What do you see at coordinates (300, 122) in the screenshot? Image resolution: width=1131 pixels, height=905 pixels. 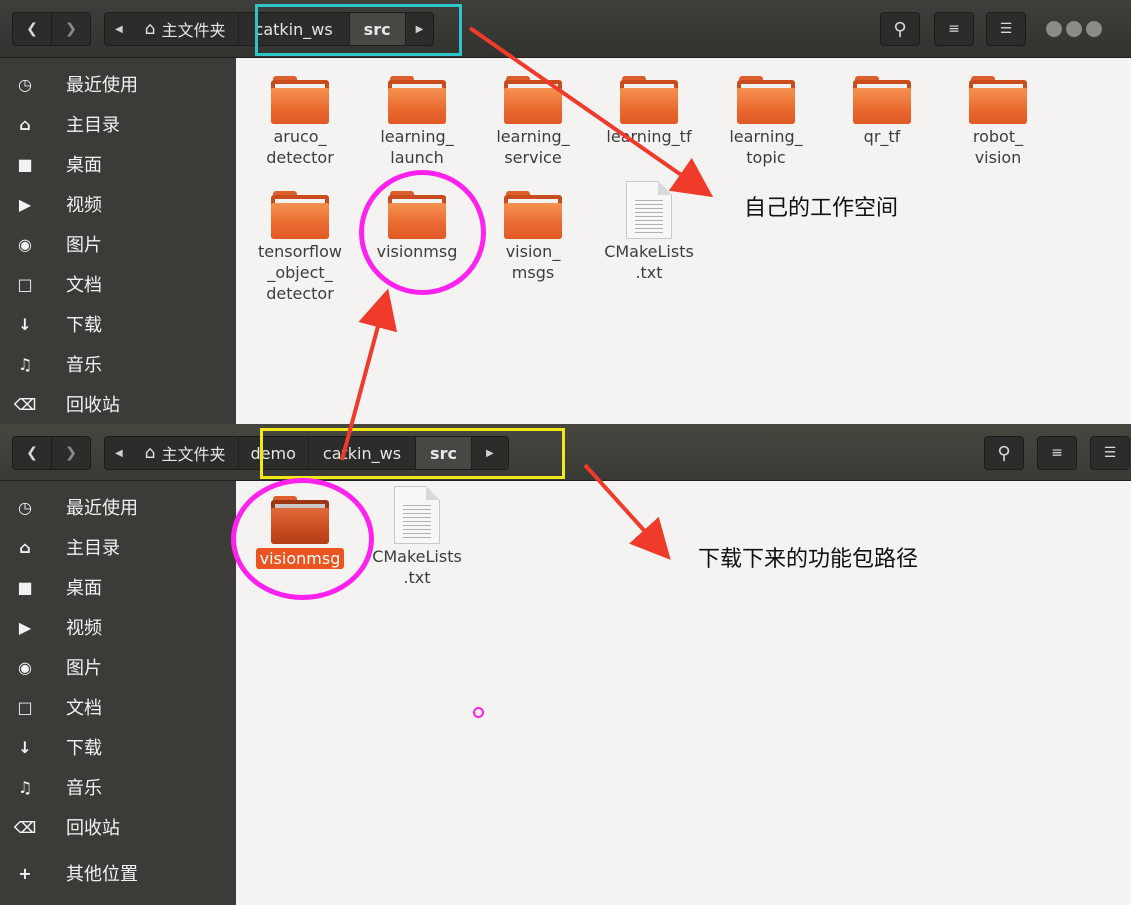 I see `folder-item: aruco_ detector` at bounding box center [300, 122].